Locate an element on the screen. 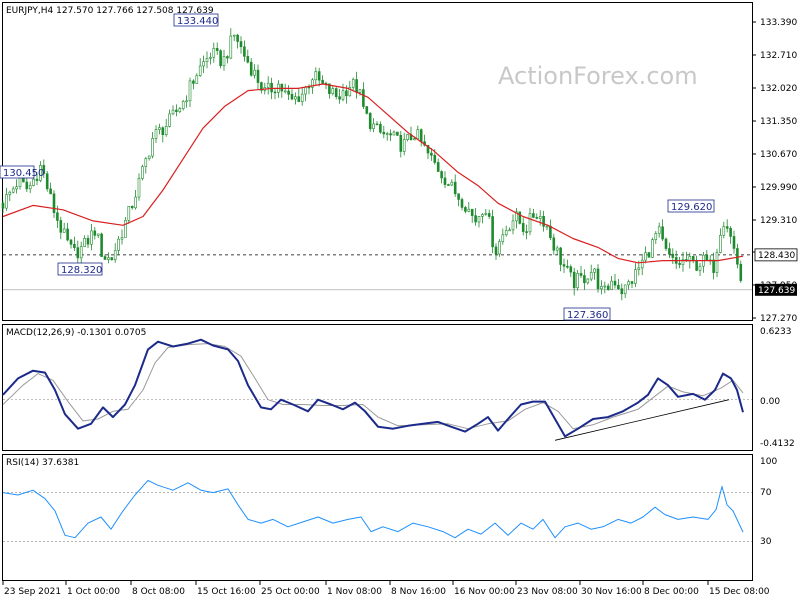 Image resolution: width=800 pixels, height=600 pixels. time-axis-tick-label: 1 Nov 08:00 is located at coordinates (354, 592).